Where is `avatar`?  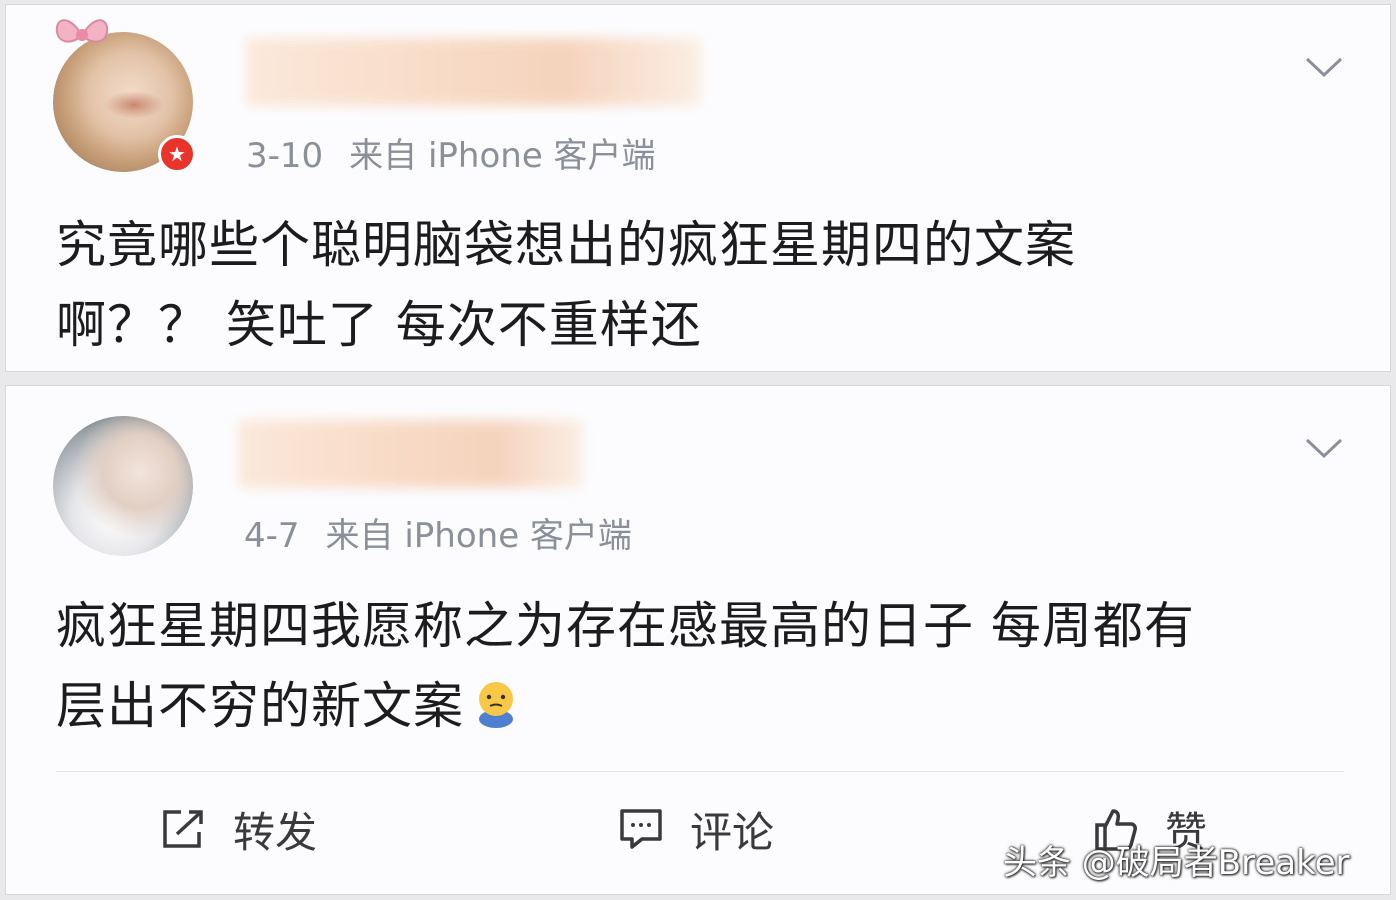
avatar is located at coordinates (123, 486).